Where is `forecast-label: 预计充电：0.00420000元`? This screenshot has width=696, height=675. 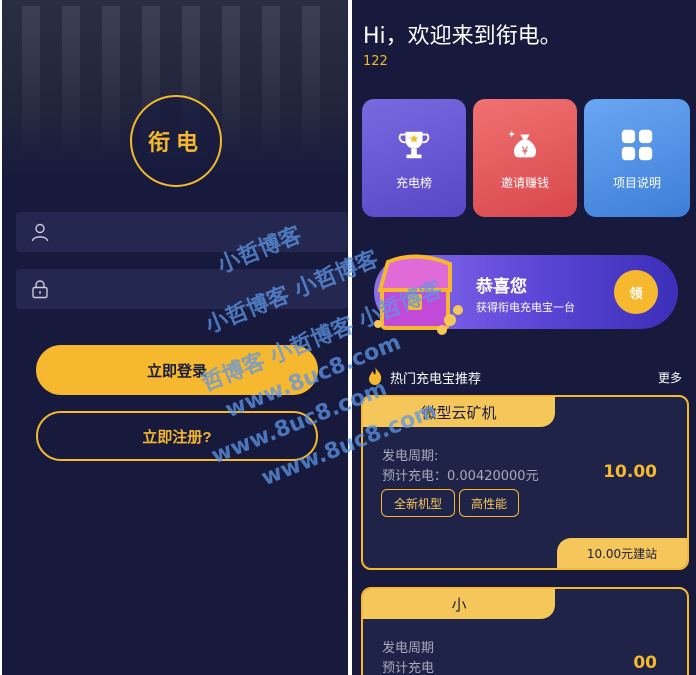 forecast-label: 预计充电：0.00420000元 is located at coordinates (460, 476).